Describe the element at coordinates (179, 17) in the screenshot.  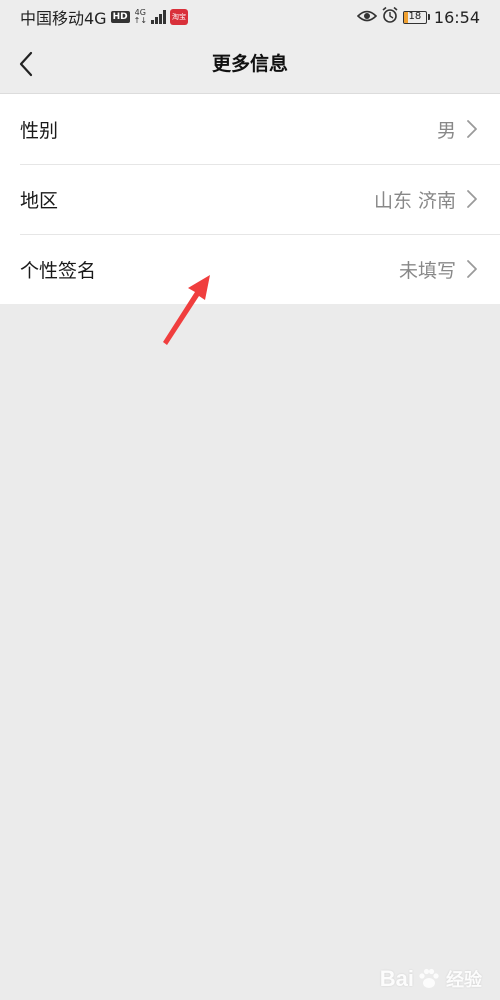
I see `taobao-notification-icon: 淘宝` at that location.